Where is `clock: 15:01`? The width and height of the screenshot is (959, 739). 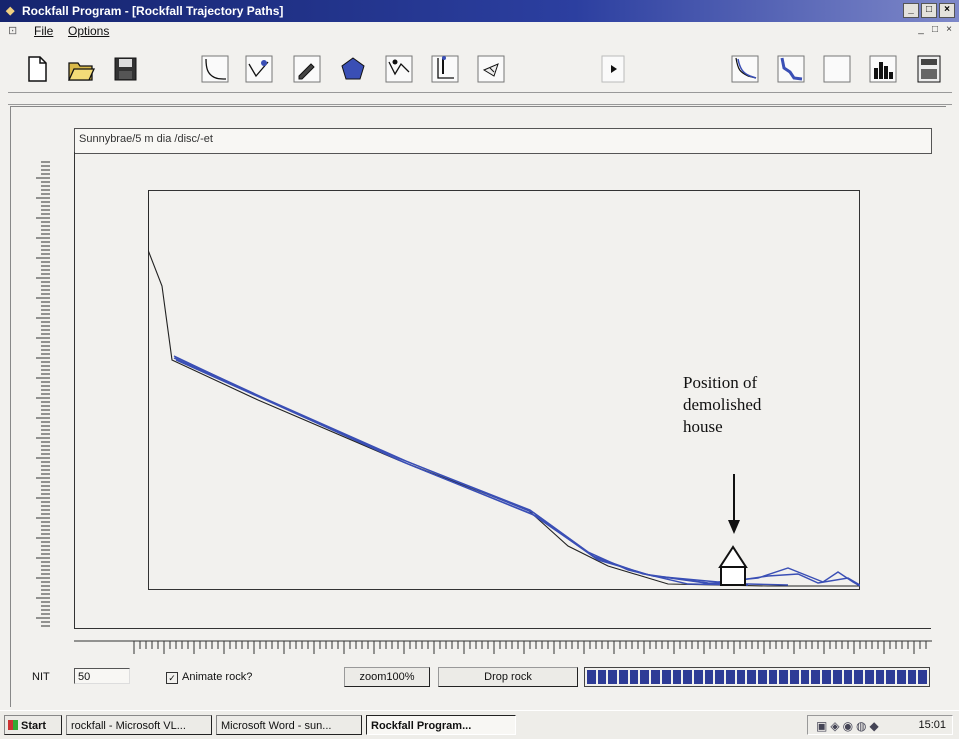 clock: 15:01 is located at coordinates (932, 725).